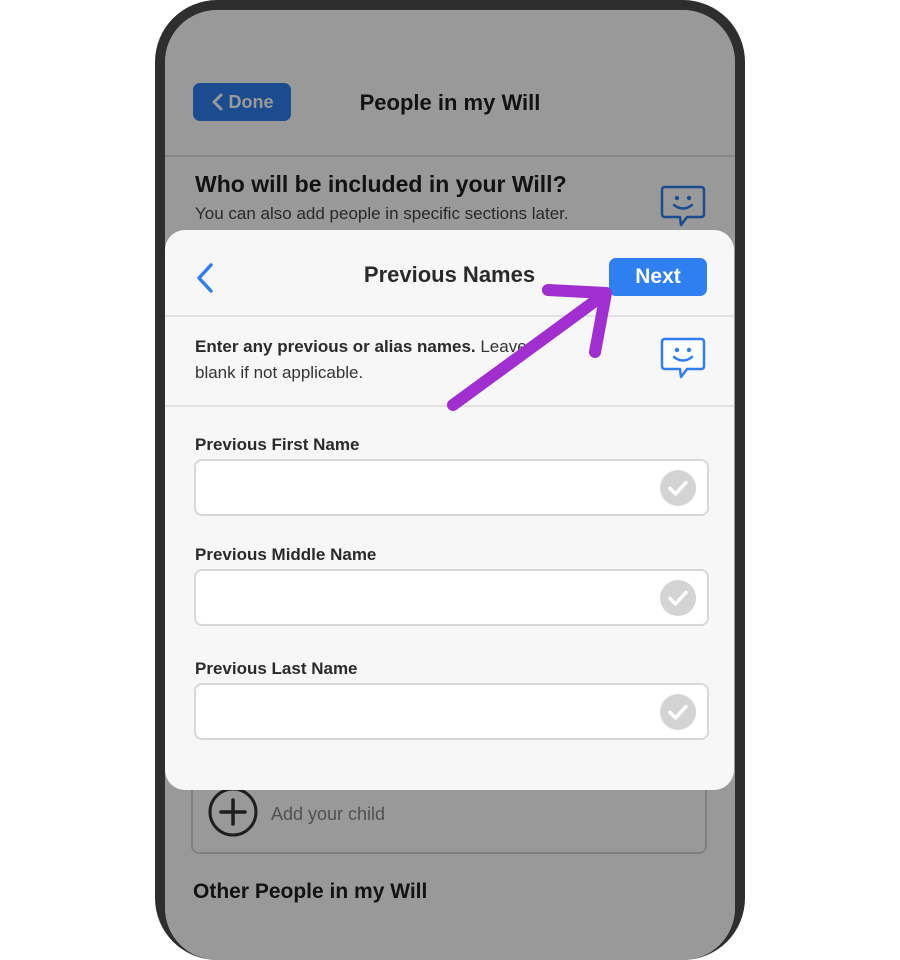 This screenshot has height=960, width=900. I want to click on chat-smiley-help-icon, so click(683, 359).